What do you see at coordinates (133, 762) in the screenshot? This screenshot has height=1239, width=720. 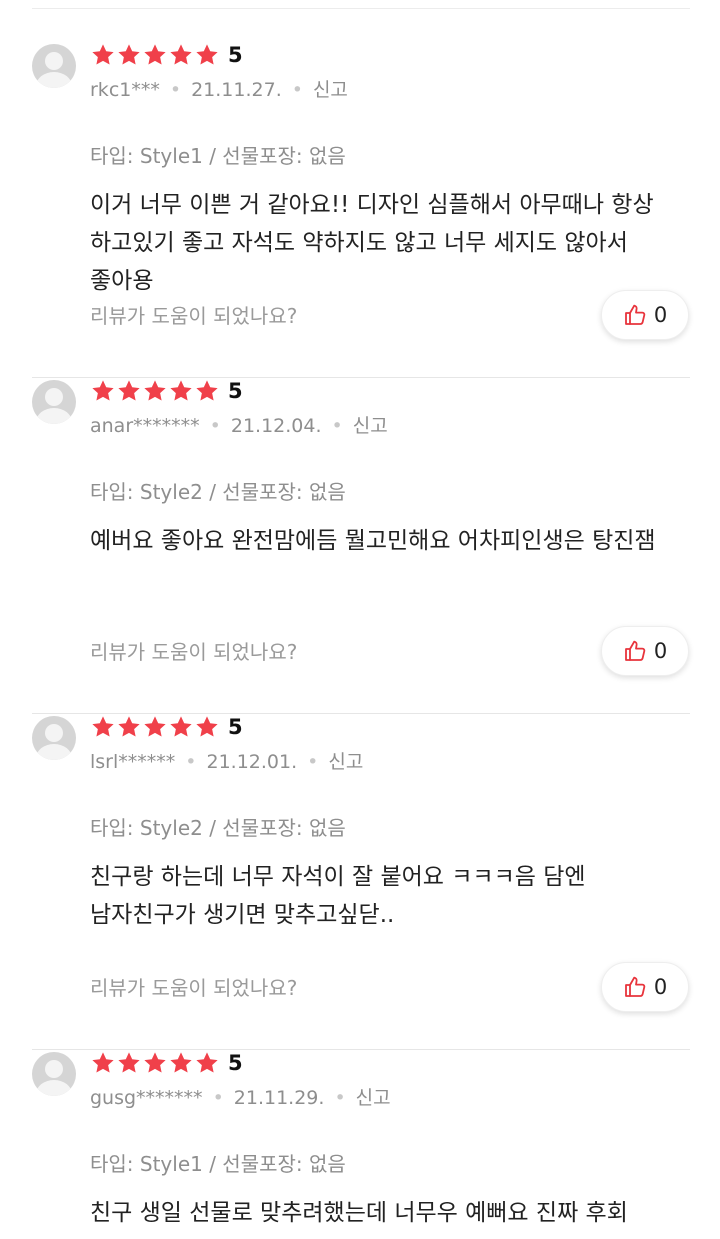 I see `reviewer-id: lsrl******` at bounding box center [133, 762].